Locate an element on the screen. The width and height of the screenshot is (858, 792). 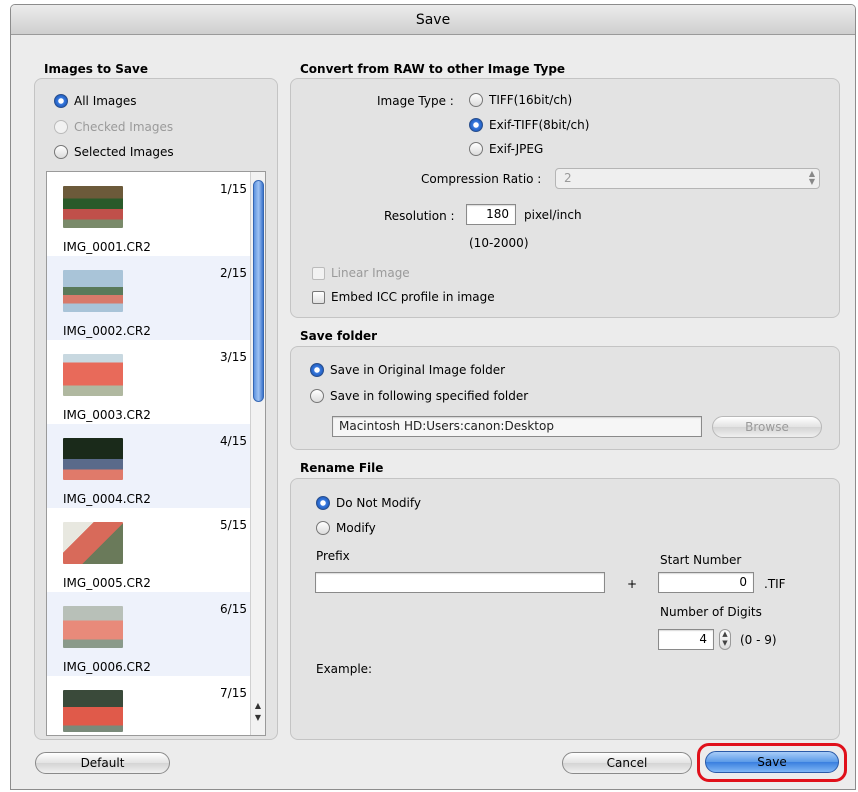
radio-selected-images-label: Selected Images is located at coordinates (124, 152).